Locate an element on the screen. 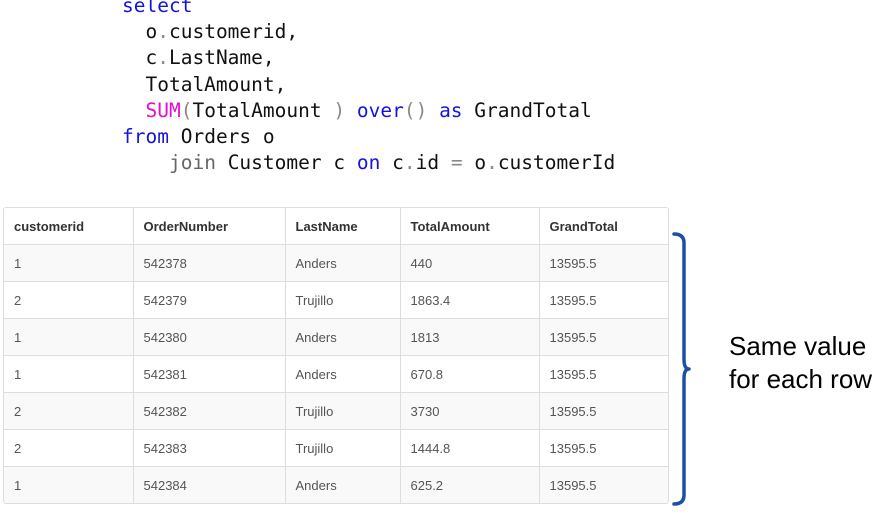  cell-totalamount: 3730 is located at coordinates (470, 411).